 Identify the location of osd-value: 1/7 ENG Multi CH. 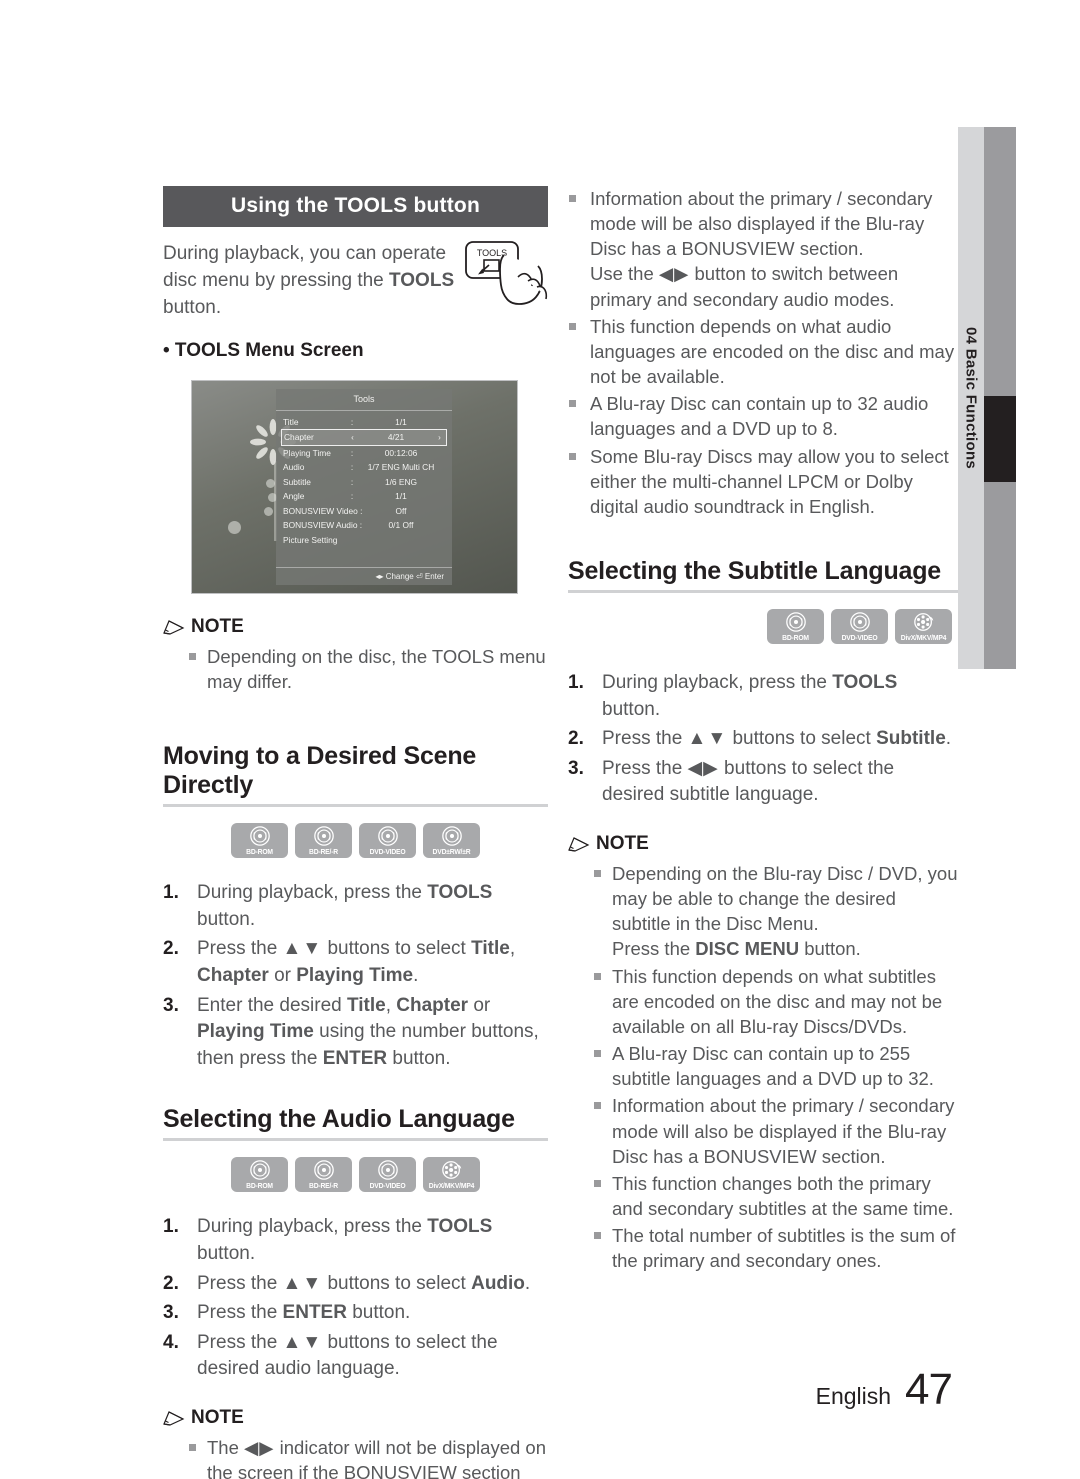
(401, 467).